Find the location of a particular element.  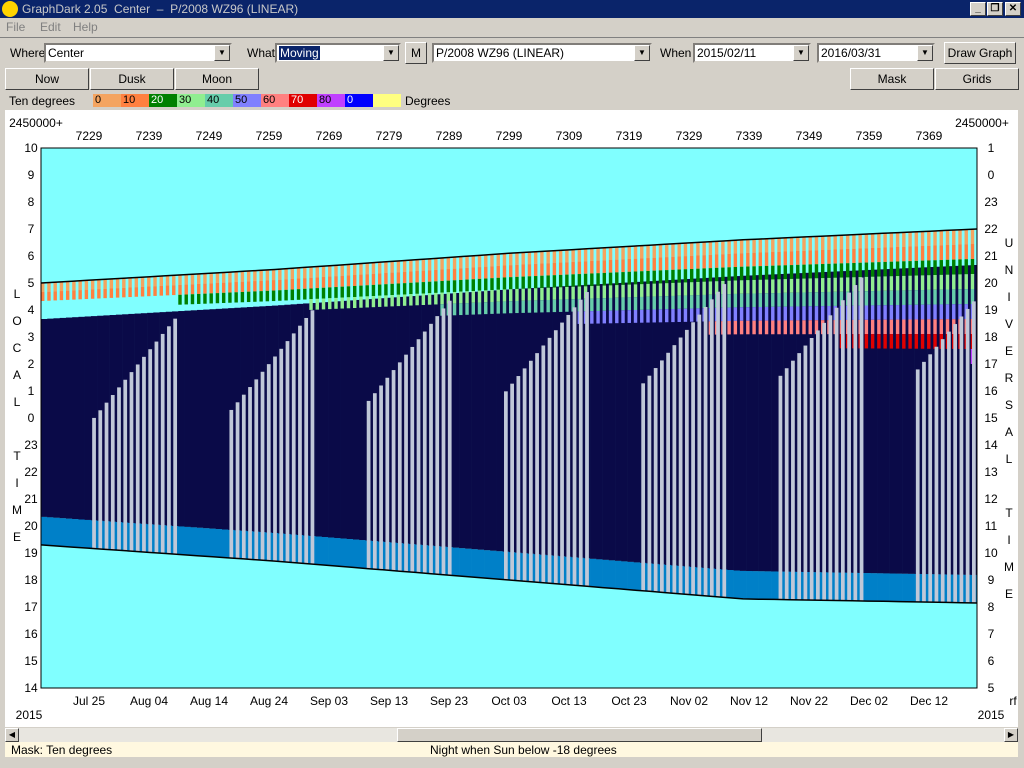

scroll-right-icon: ▶ is located at coordinates (1011, 735).